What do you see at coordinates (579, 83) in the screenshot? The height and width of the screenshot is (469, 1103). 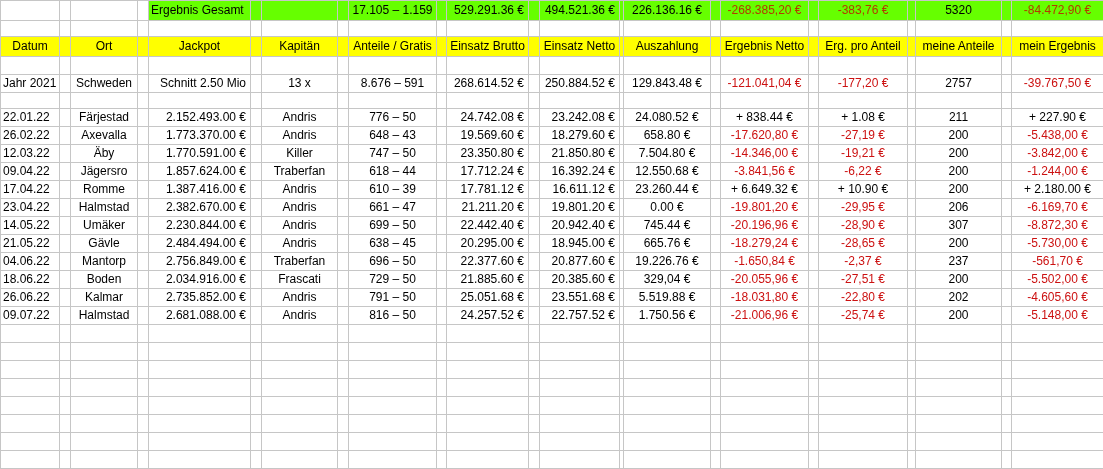 I see `table-cell: 250.884.52 €` at bounding box center [579, 83].